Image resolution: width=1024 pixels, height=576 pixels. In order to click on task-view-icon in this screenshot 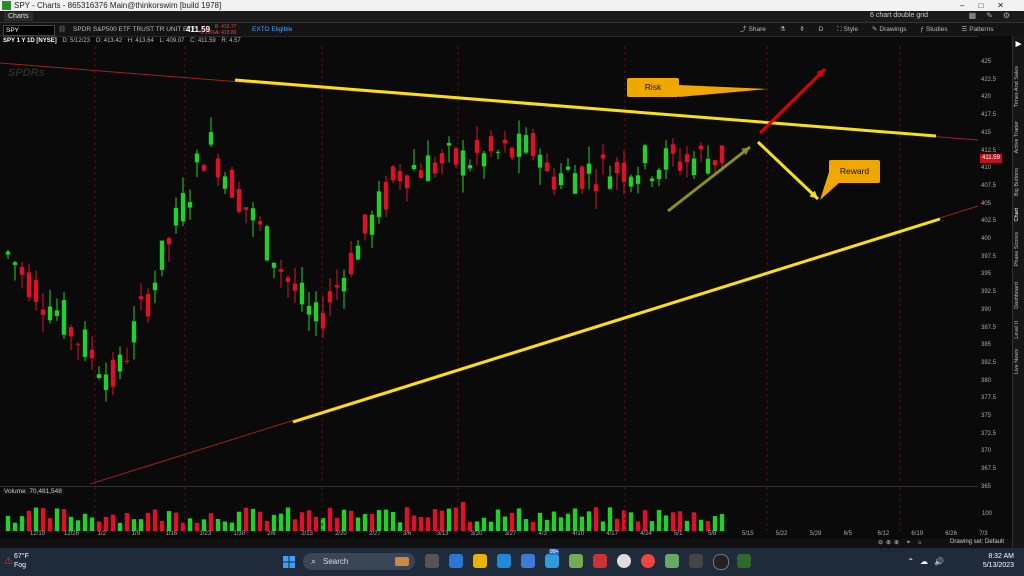, I will do `click(432, 561)`.